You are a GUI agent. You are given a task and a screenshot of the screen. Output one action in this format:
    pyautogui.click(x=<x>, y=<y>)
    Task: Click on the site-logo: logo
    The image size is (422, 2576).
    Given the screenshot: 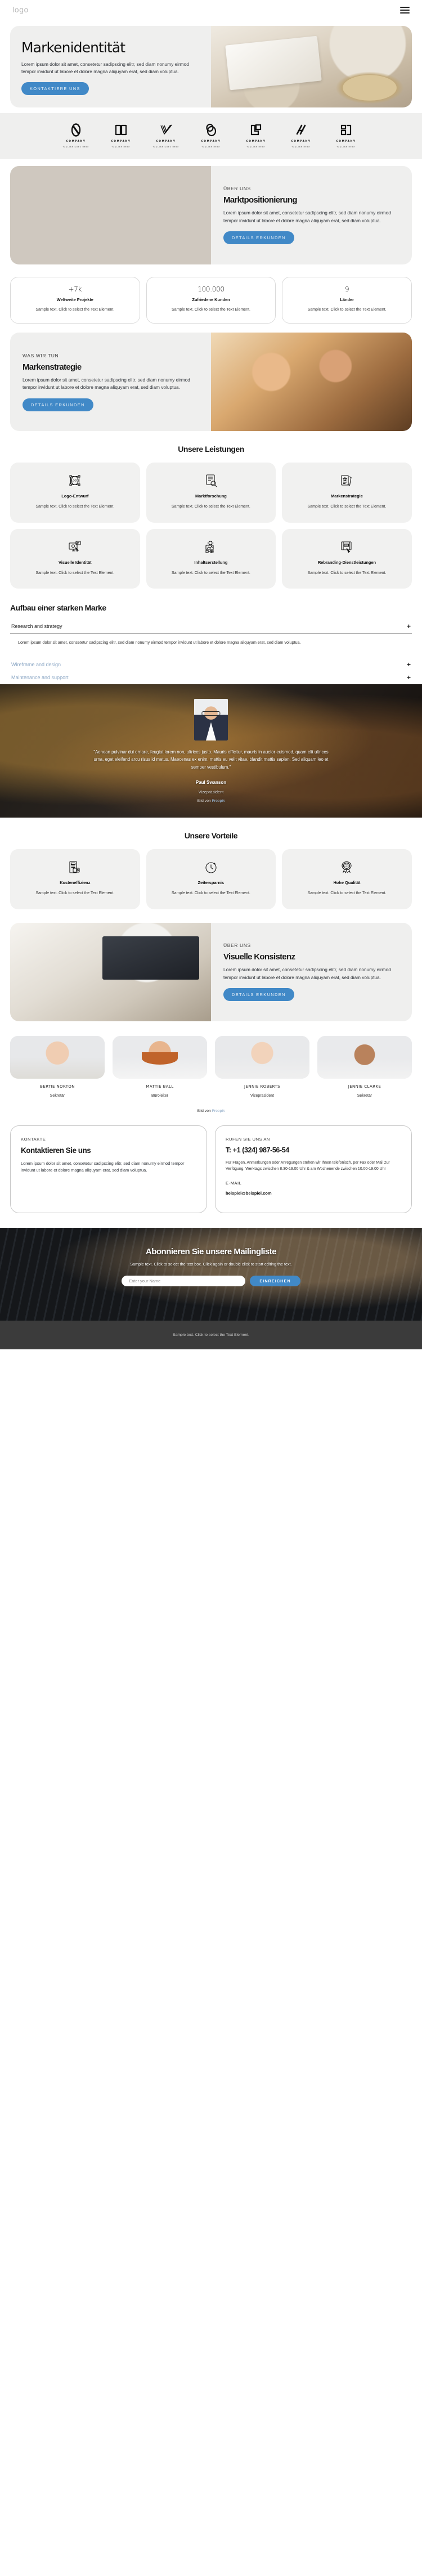 What is the action you would take?
    pyautogui.click(x=20, y=10)
    